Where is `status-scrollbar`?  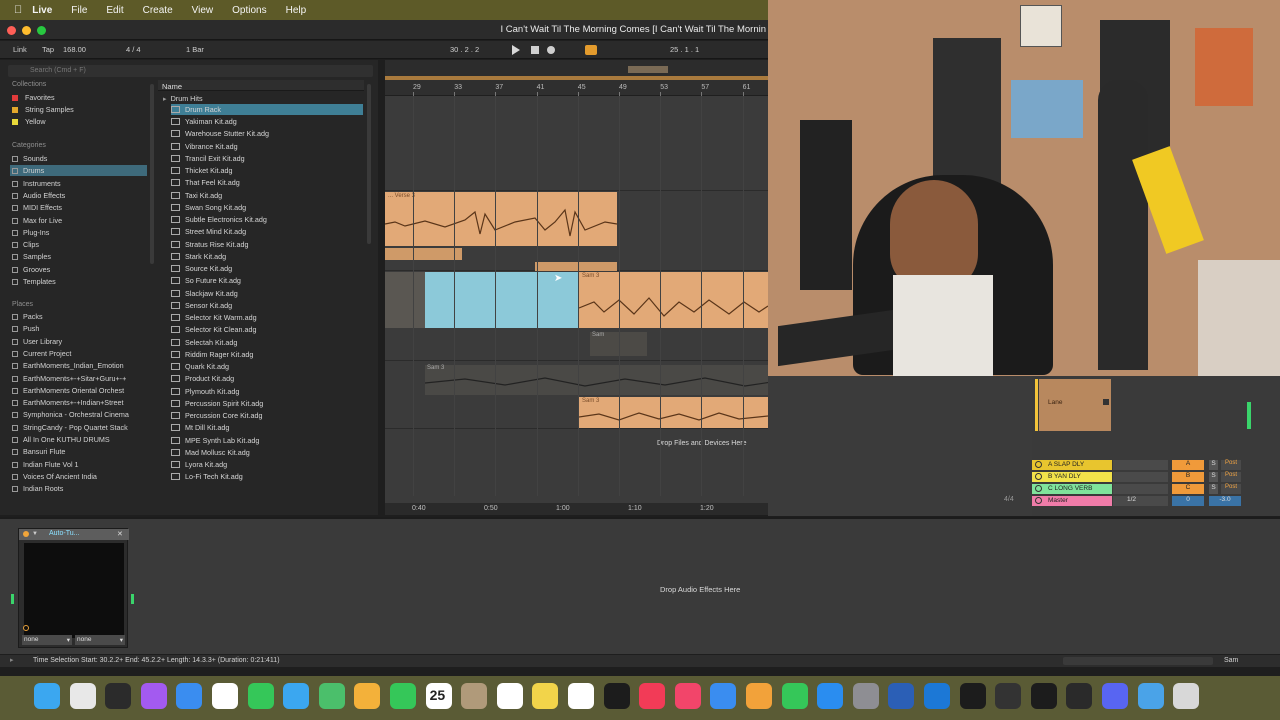
status-scrollbar is located at coordinates (1138, 661).